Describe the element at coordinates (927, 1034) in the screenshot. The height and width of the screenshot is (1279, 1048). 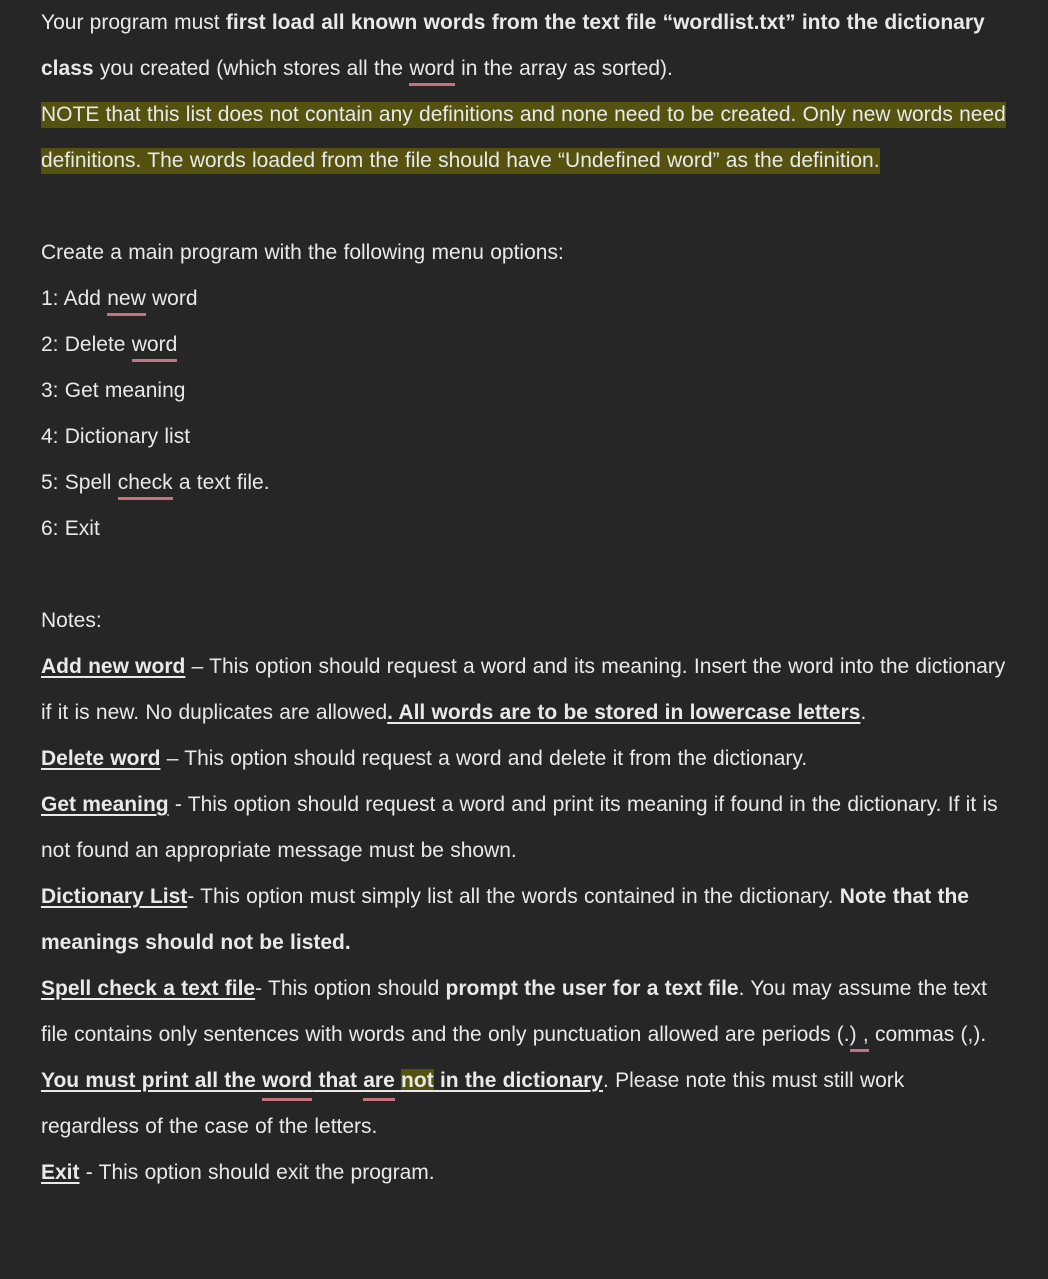
I see `note-spell-check-body-3: commas (,).` at that location.